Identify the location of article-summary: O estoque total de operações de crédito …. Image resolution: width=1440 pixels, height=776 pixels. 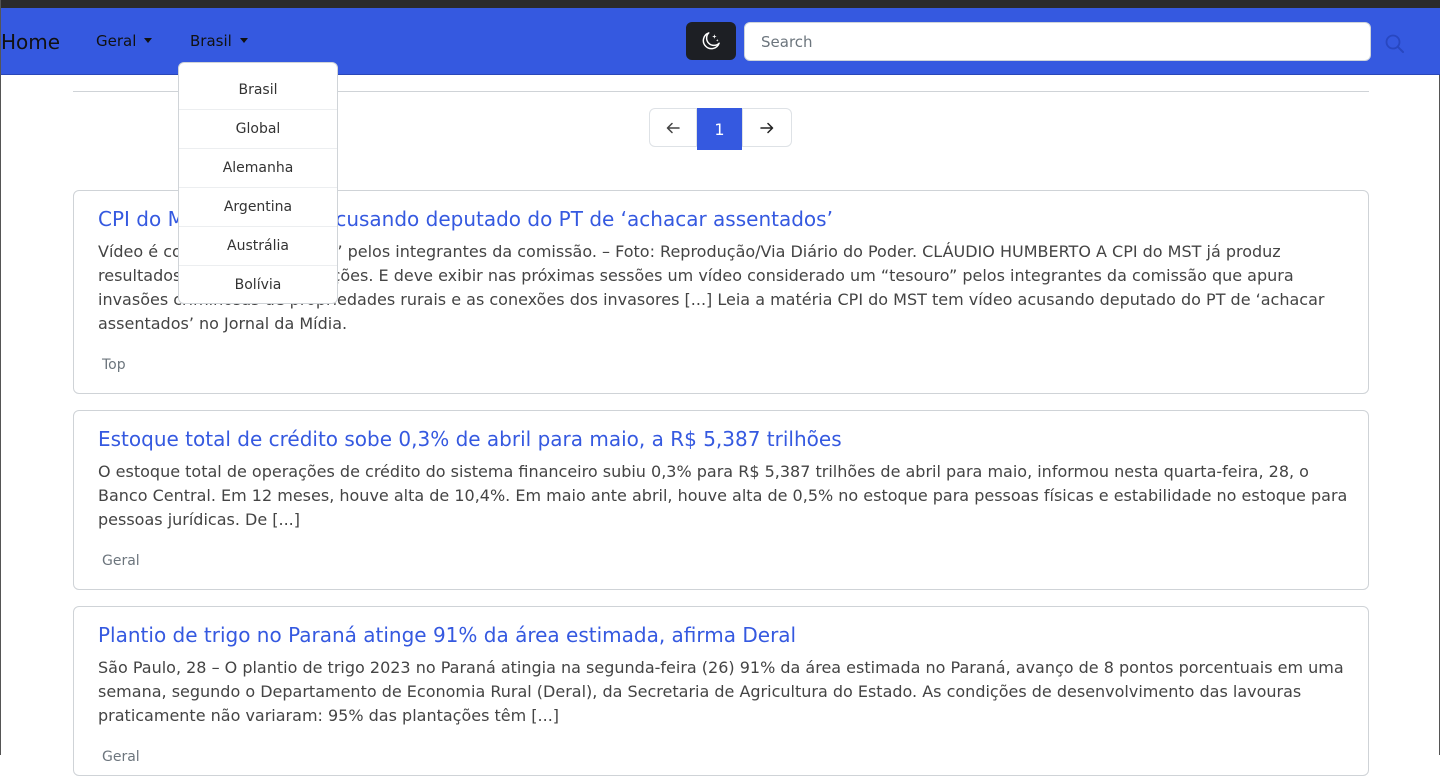
(723, 495).